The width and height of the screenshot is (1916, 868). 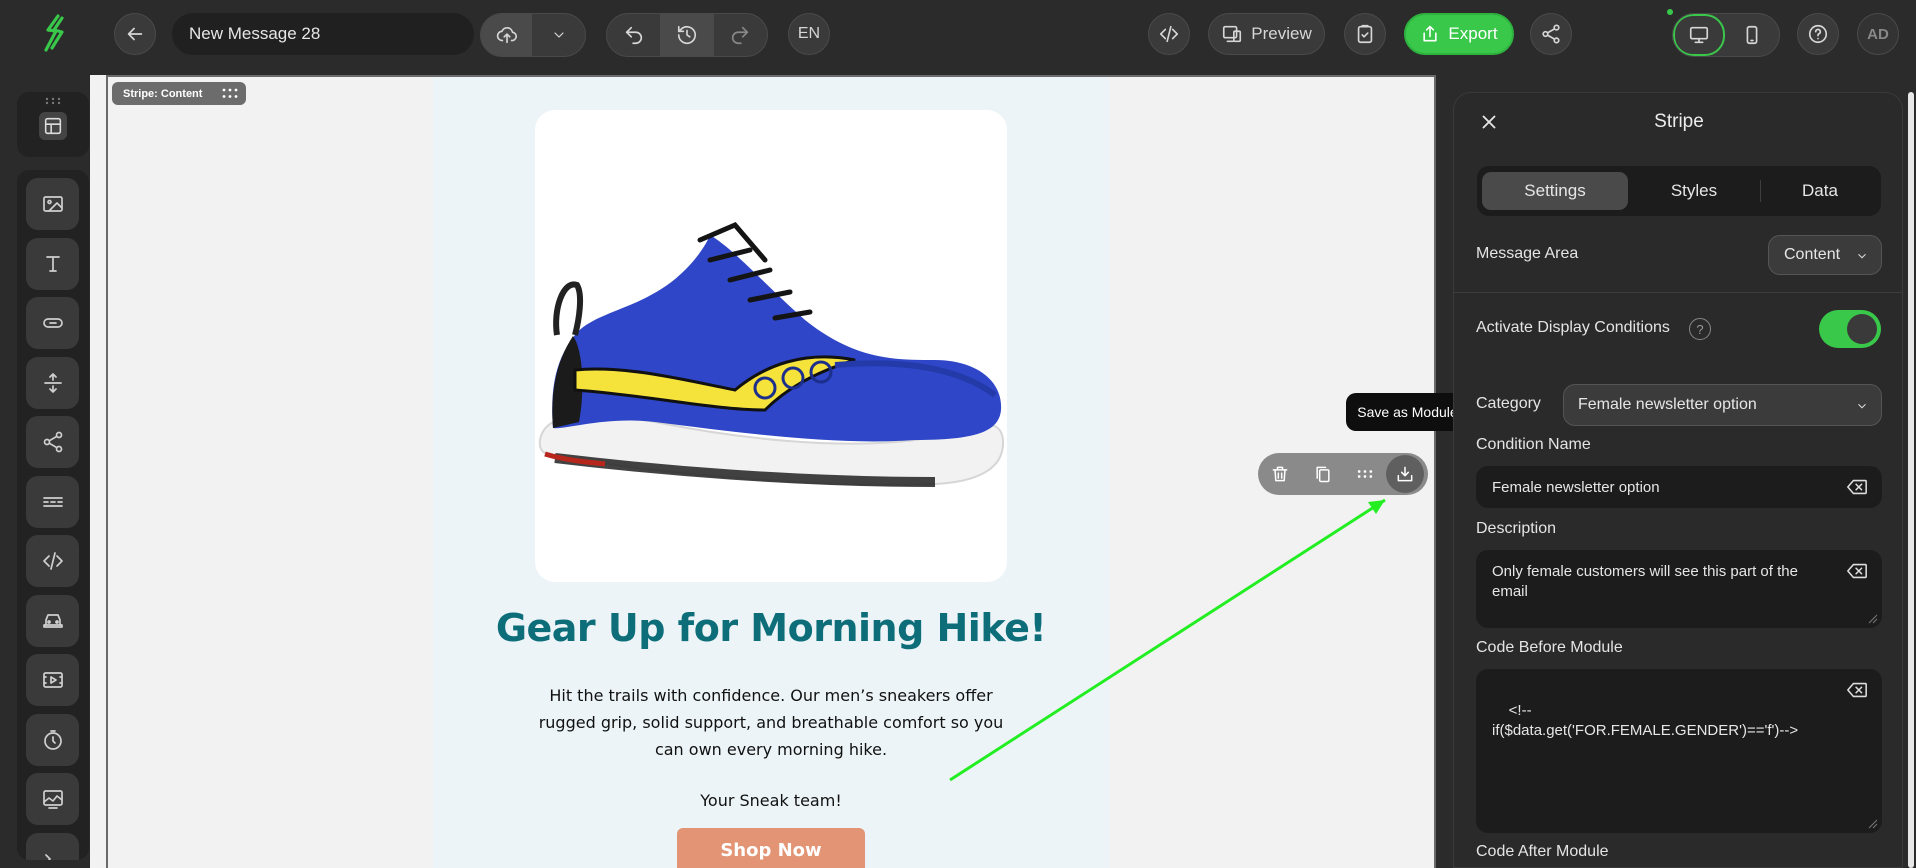 What do you see at coordinates (507, 35) in the screenshot?
I see `cloud-save-button` at bounding box center [507, 35].